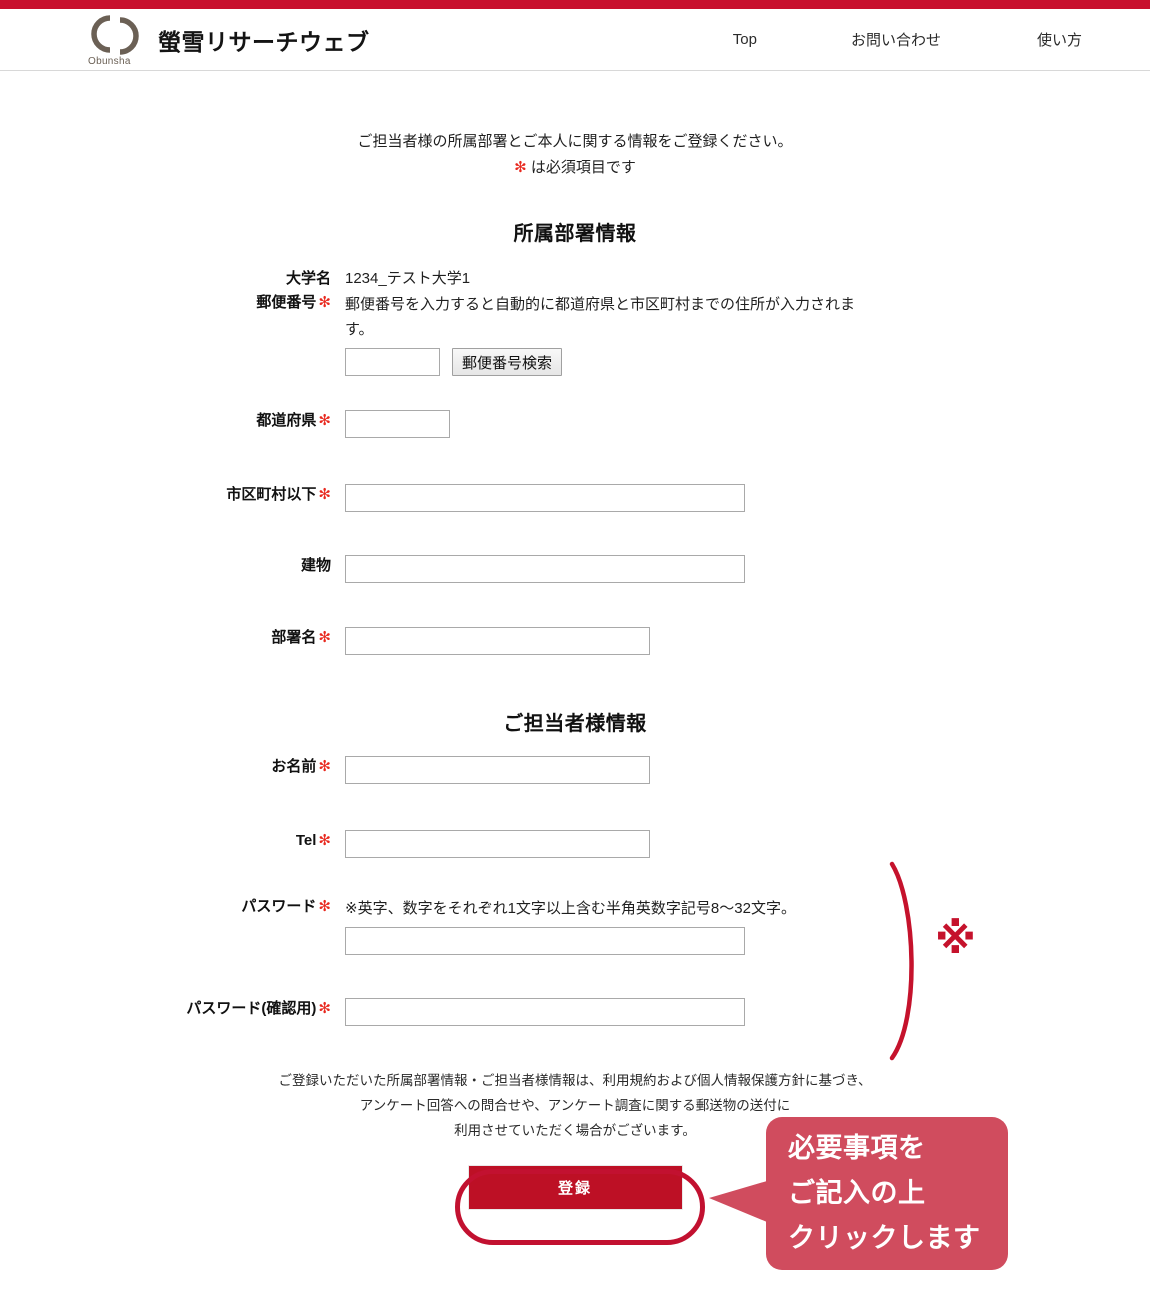  I want to click on label-department-name: 部署名 ✻, so click(301, 637).